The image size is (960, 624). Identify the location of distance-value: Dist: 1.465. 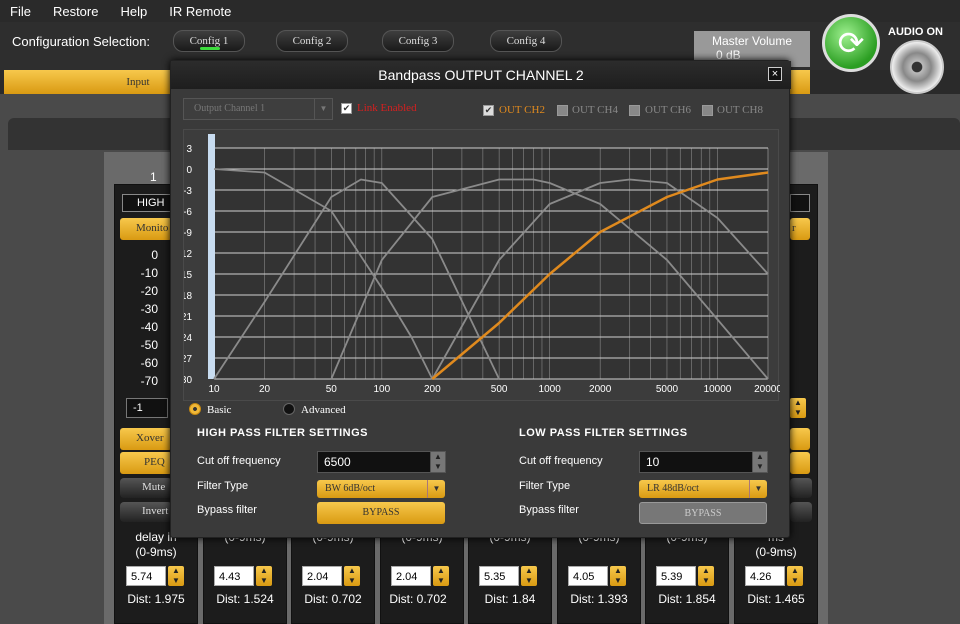
(776, 599).